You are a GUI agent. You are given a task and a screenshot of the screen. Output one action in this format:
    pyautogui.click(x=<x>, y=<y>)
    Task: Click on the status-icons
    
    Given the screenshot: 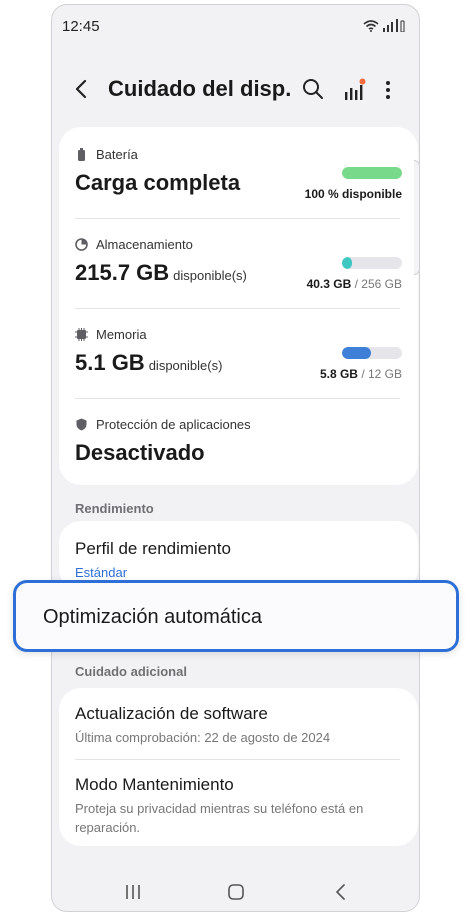 What is the action you would take?
    pyautogui.click(x=384, y=25)
    